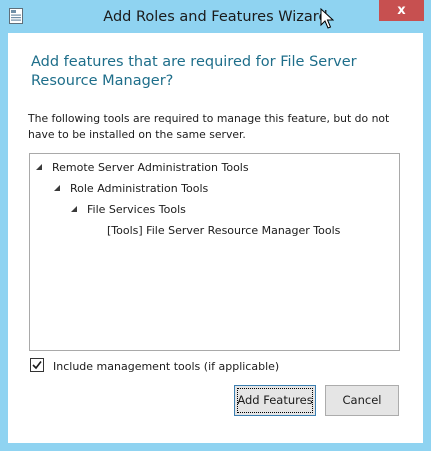 The width and height of the screenshot is (431, 451). I want to click on tree-item-file-services-tools: File Services Tools, so click(128, 210).